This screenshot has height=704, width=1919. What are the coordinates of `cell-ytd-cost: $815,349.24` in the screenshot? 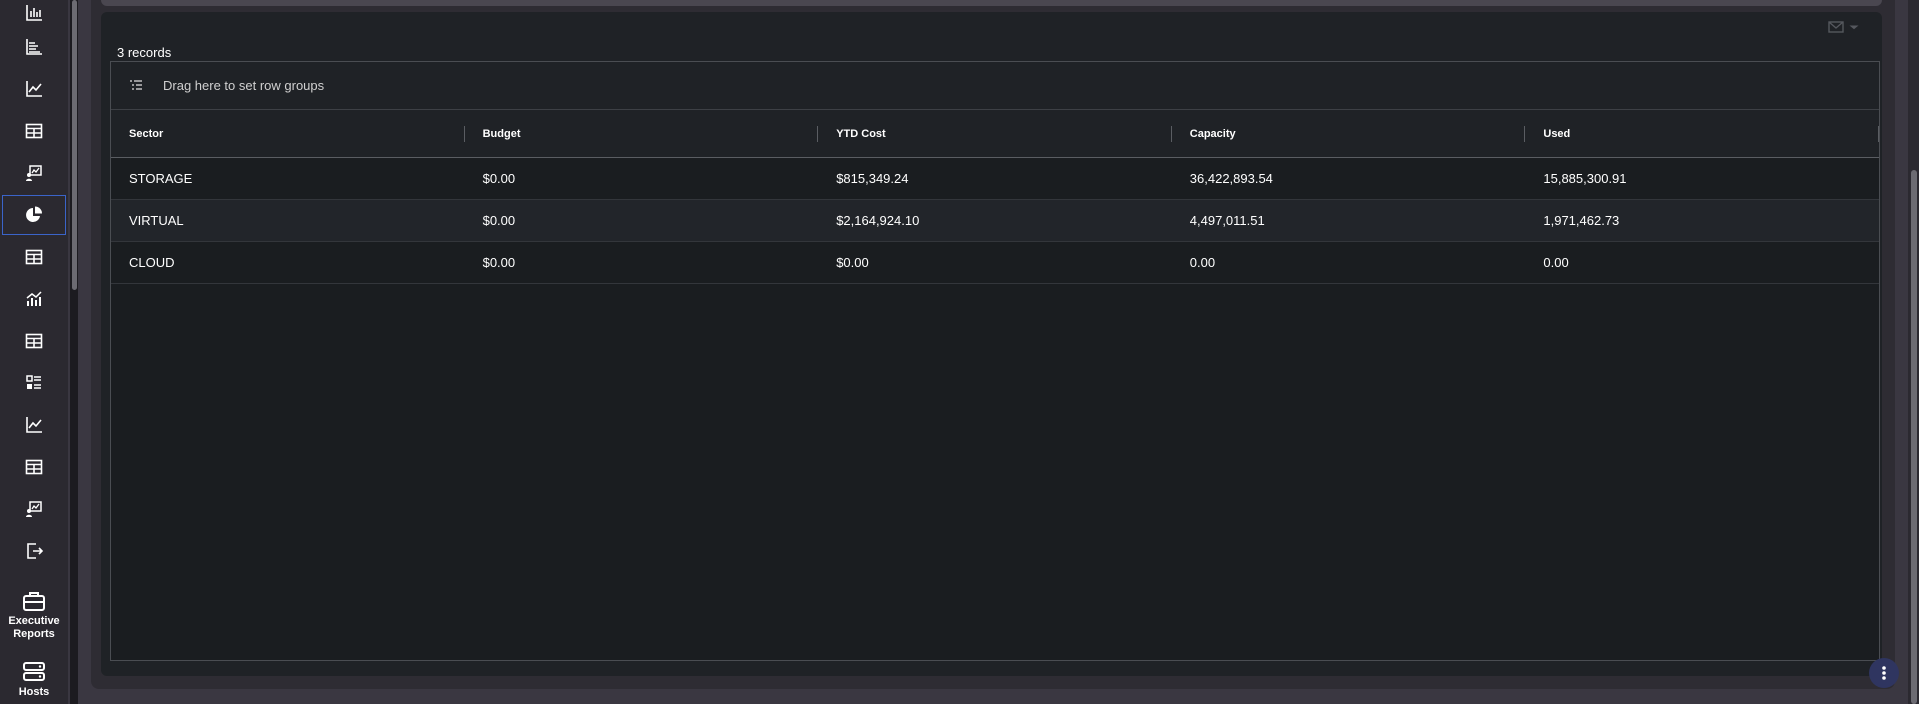 It's located at (872, 178).